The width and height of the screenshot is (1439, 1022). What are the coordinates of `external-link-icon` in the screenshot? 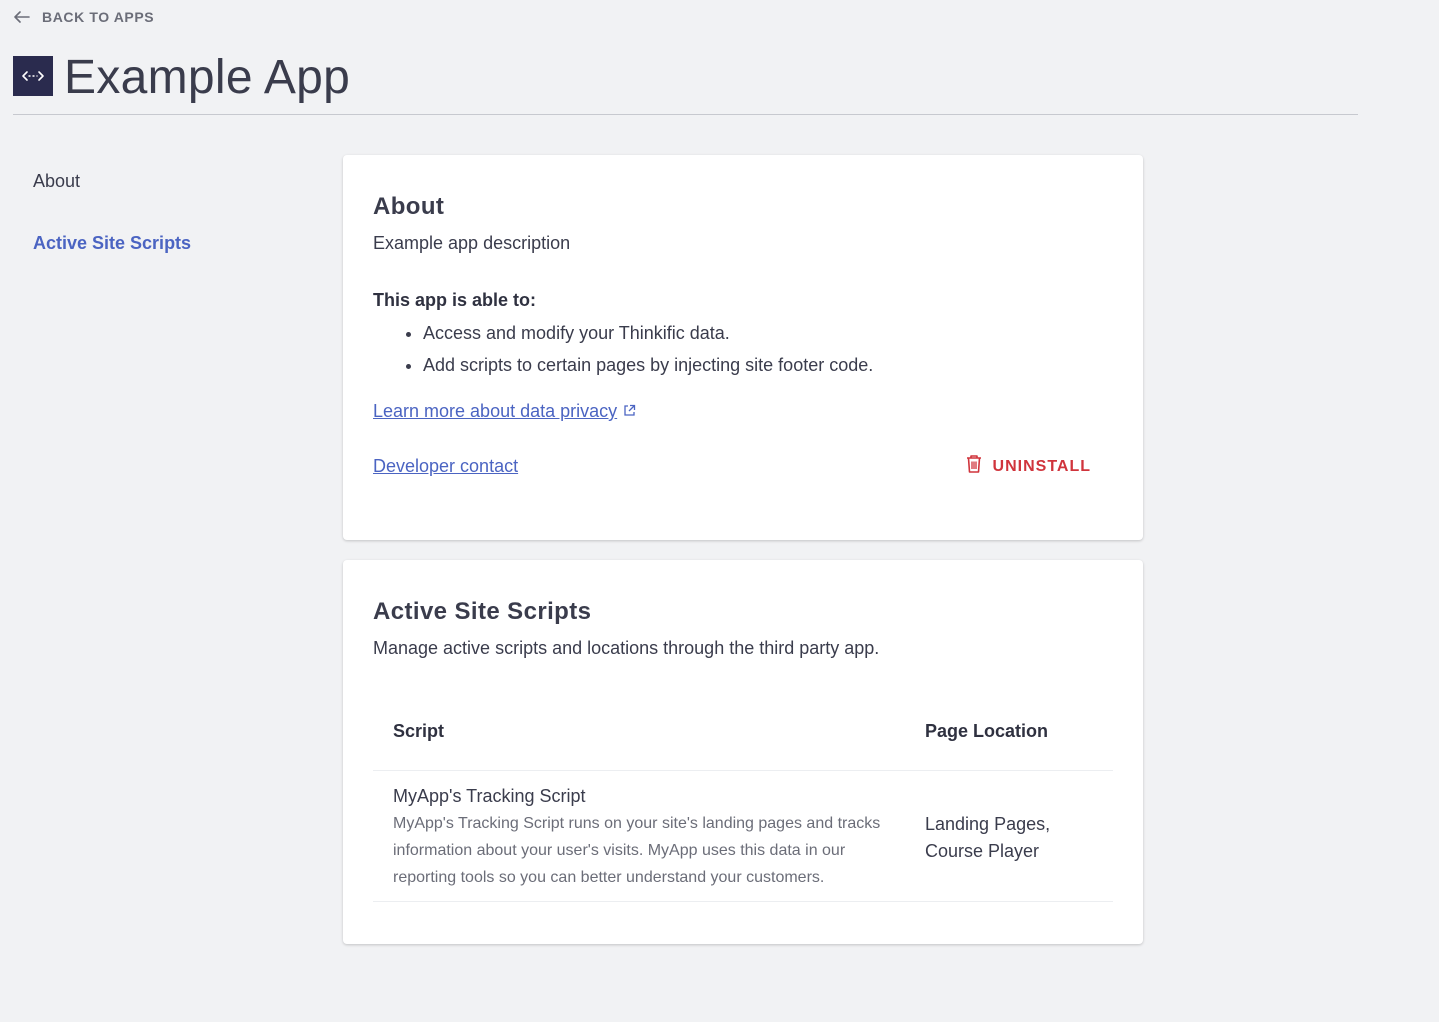 It's located at (629, 411).